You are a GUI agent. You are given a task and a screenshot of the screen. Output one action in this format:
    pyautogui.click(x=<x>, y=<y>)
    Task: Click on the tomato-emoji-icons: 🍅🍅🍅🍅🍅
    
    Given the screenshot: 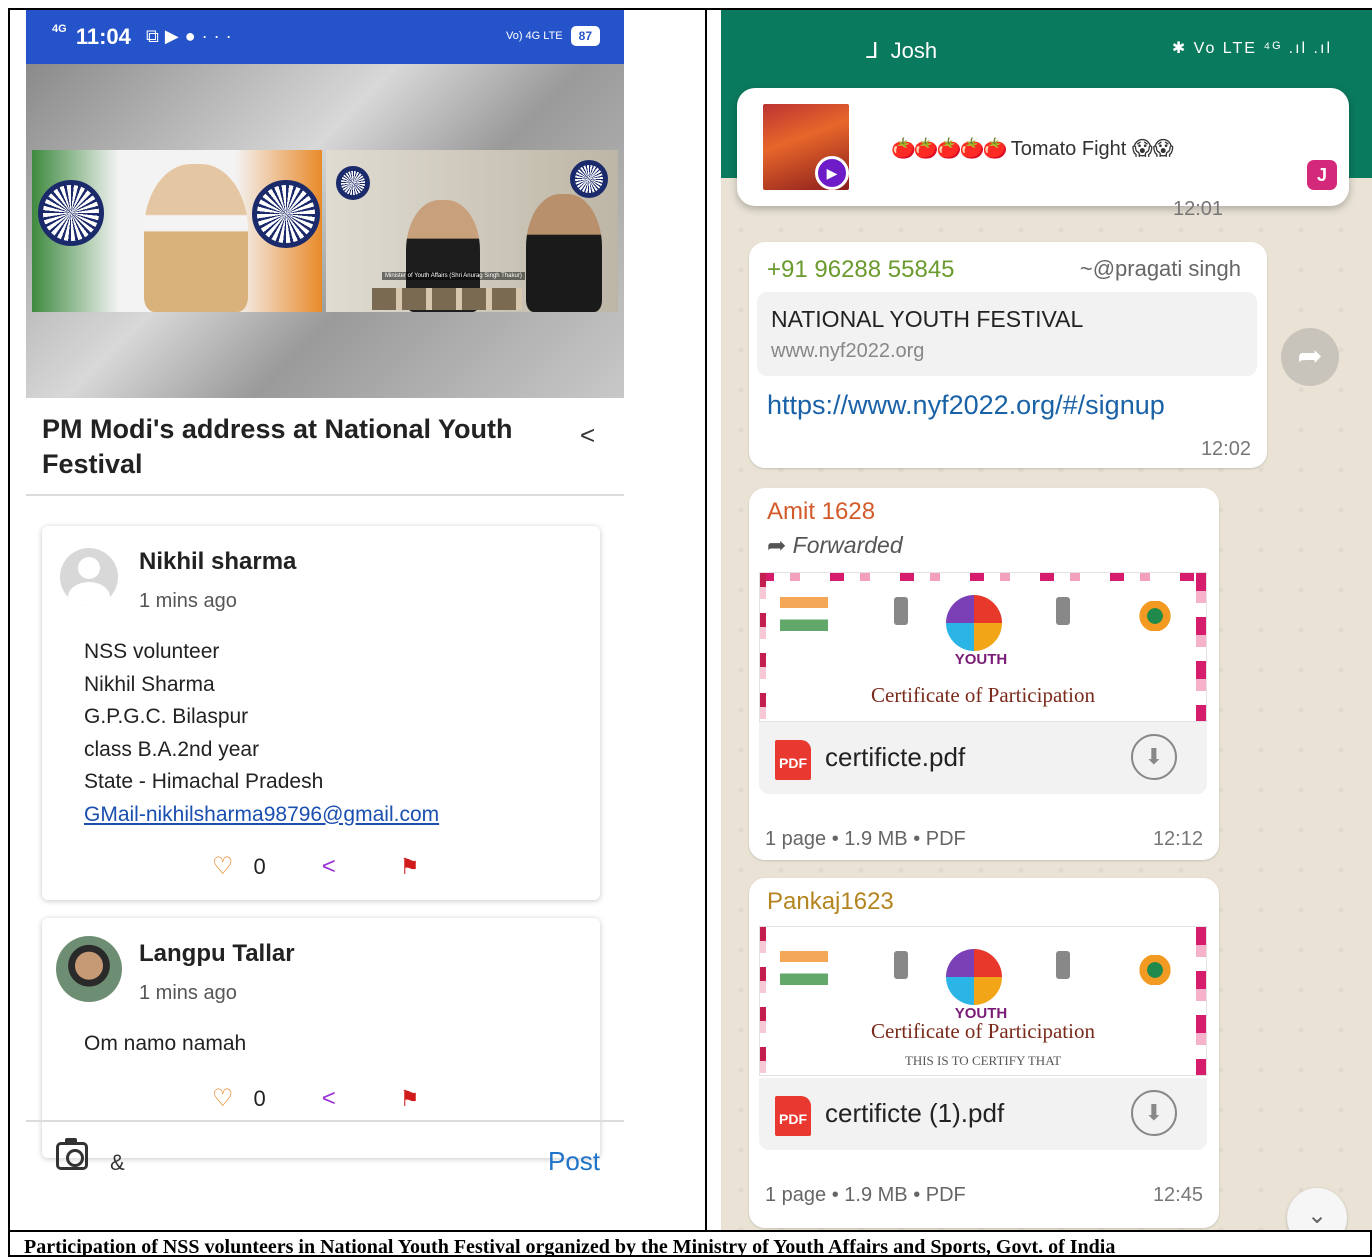 What is the action you would take?
    pyautogui.click(x=949, y=149)
    